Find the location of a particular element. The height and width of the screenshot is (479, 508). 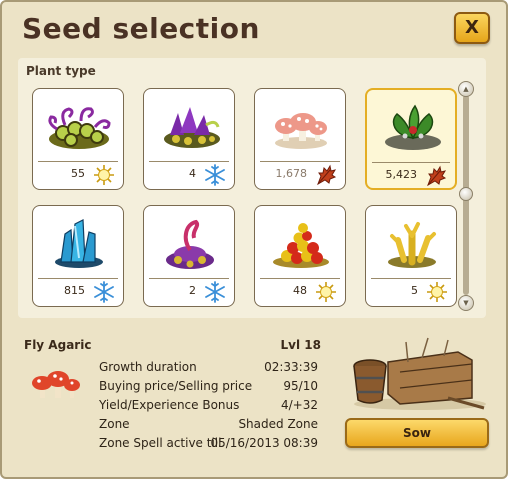

yield-bonus-label: Yield/Experience Bonus is located at coordinates (169, 405).